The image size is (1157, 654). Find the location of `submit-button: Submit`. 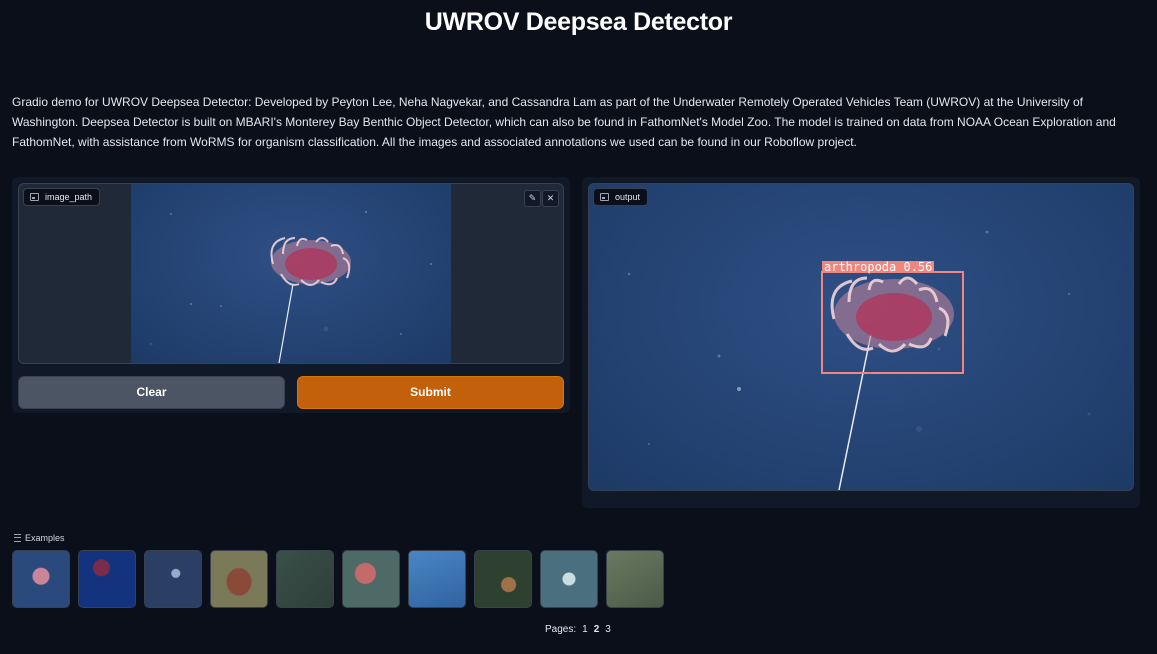

submit-button: Submit is located at coordinates (430, 392).